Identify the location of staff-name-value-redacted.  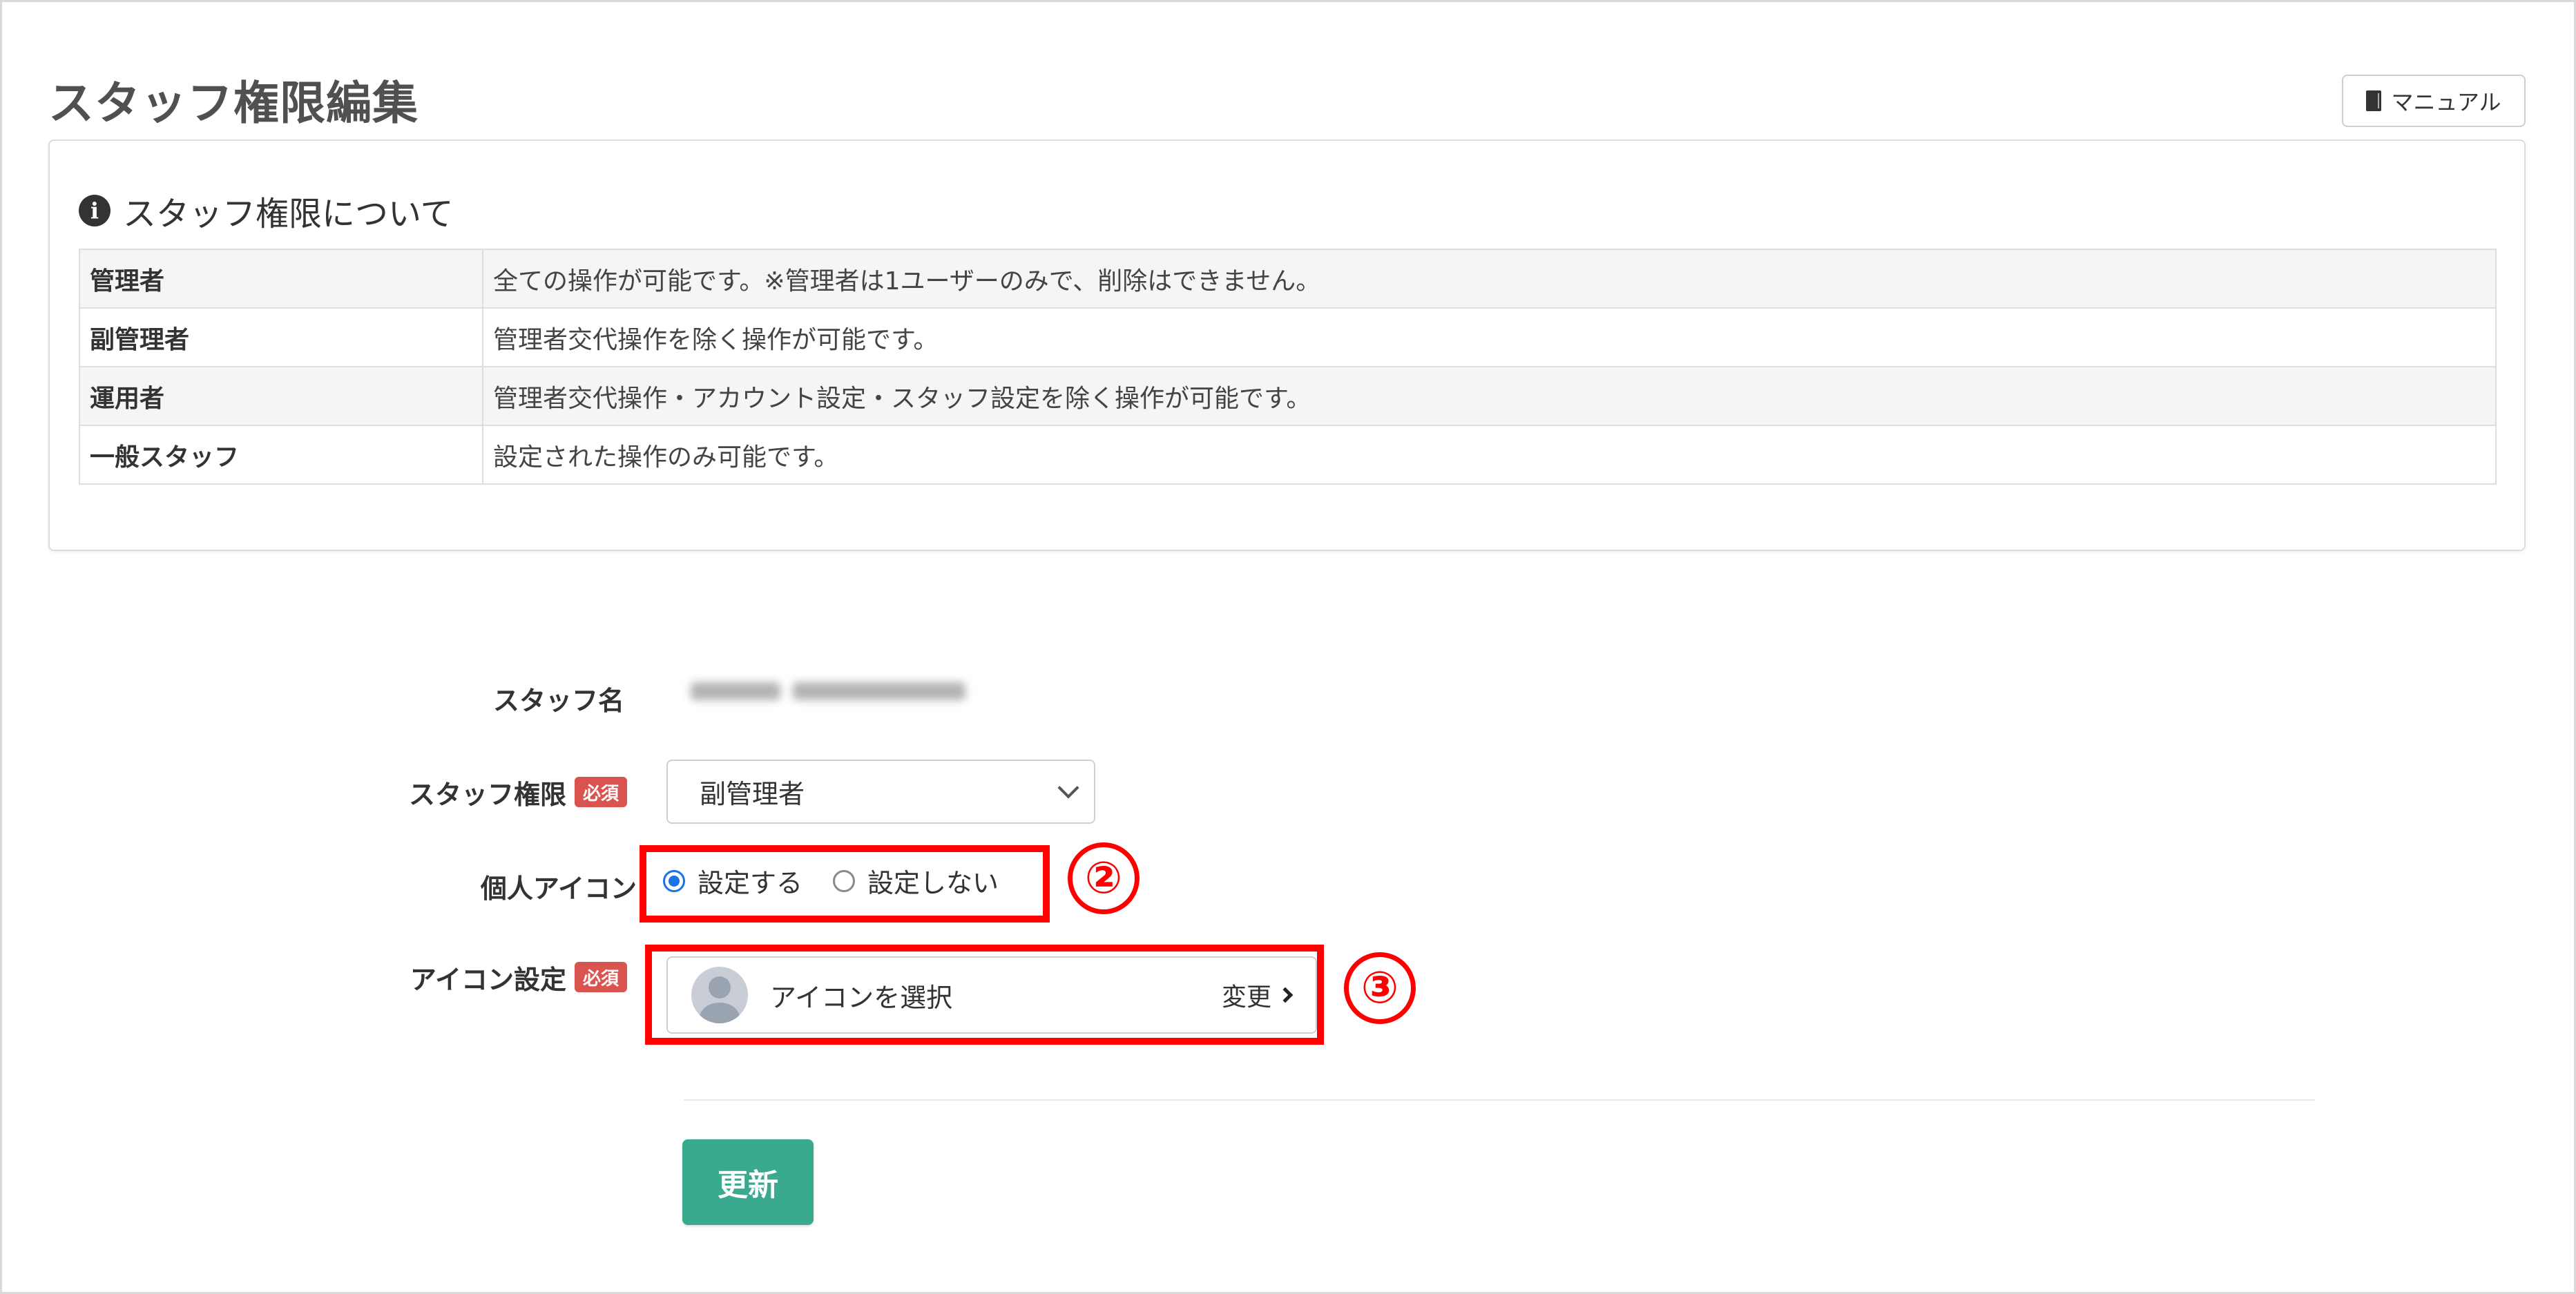
(832, 691).